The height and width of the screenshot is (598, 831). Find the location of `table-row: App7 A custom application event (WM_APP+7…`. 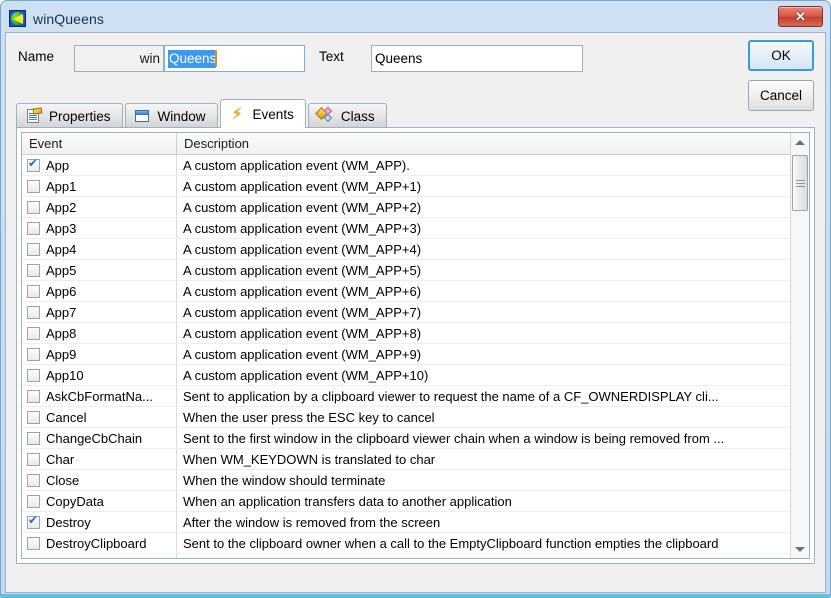

table-row: App7 A custom application event (WM_APP+7… is located at coordinates (406, 312).